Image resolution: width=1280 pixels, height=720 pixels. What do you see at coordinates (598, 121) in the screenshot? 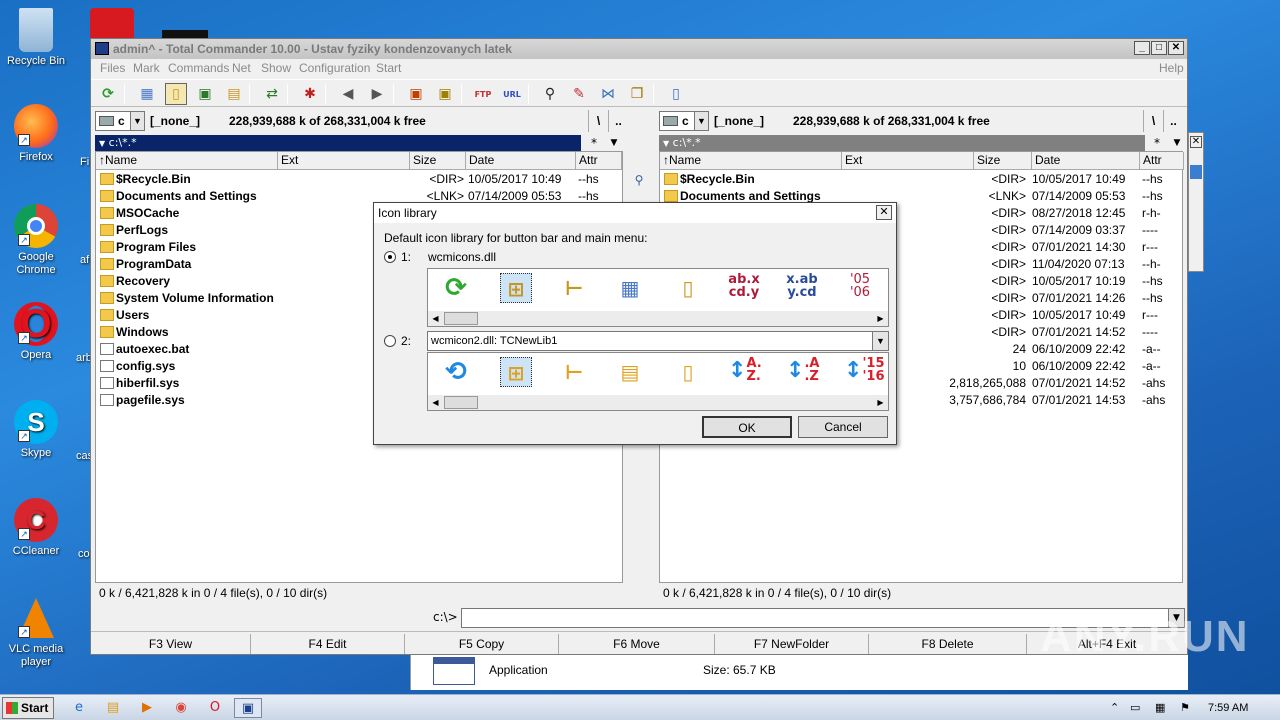
I see `left-root-button: \` at bounding box center [598, 121].